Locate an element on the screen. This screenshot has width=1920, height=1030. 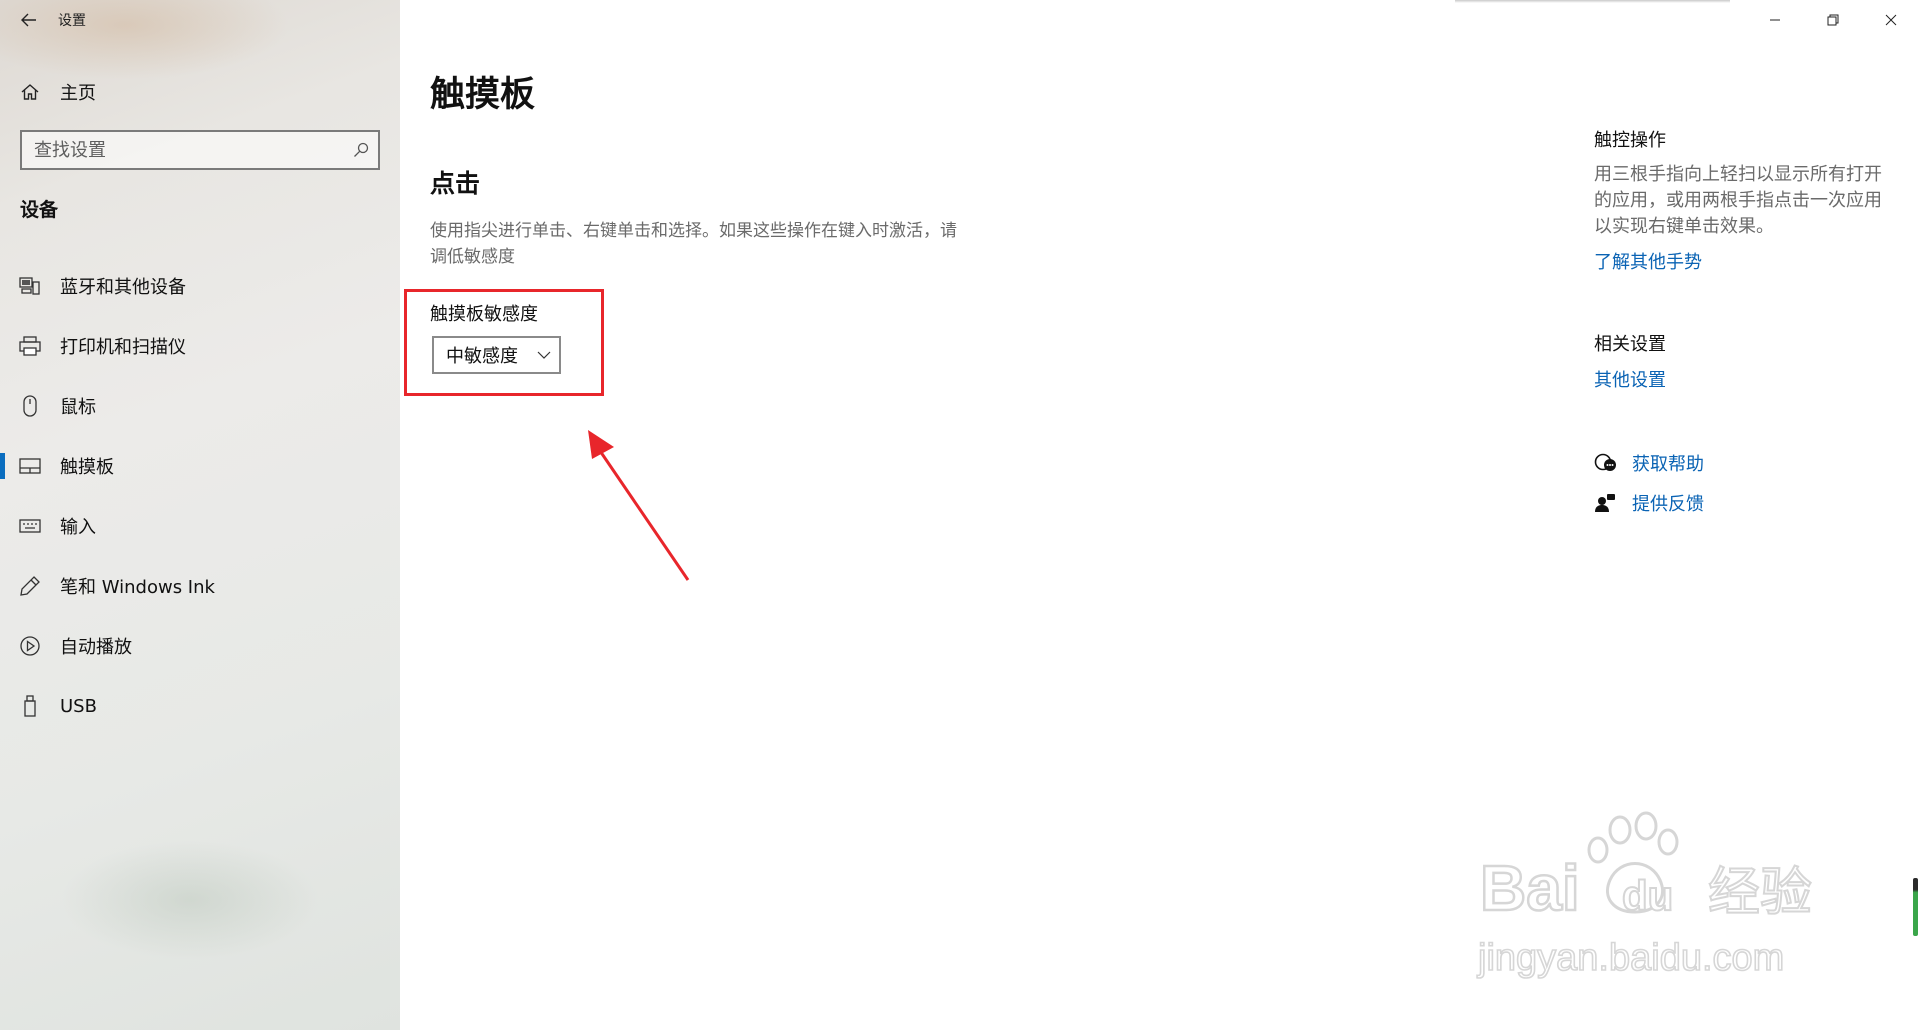
taps-description: 使用指尖进行单击、右键单击和选择。如果这些操作在键入时激活，请调低敏感度 is located at coordinates (693, 244).